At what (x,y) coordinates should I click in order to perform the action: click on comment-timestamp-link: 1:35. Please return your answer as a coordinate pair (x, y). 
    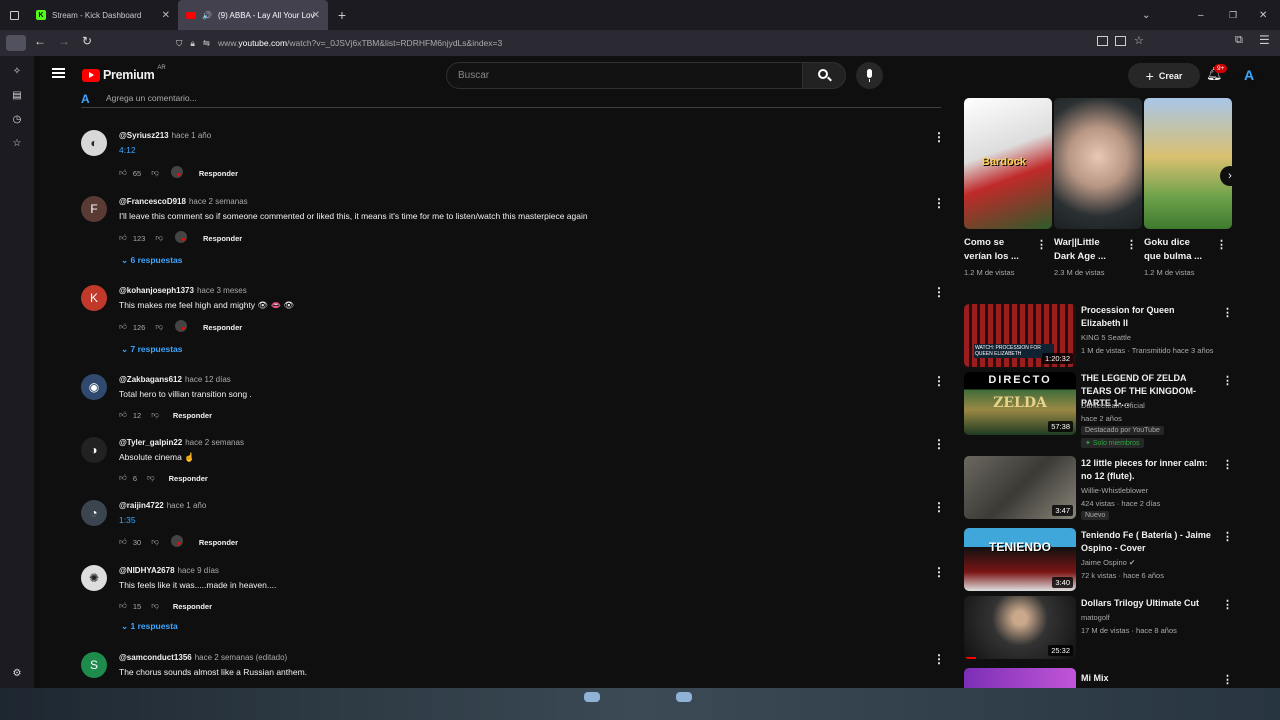
    Looking at the image, I should click on (127, 520).